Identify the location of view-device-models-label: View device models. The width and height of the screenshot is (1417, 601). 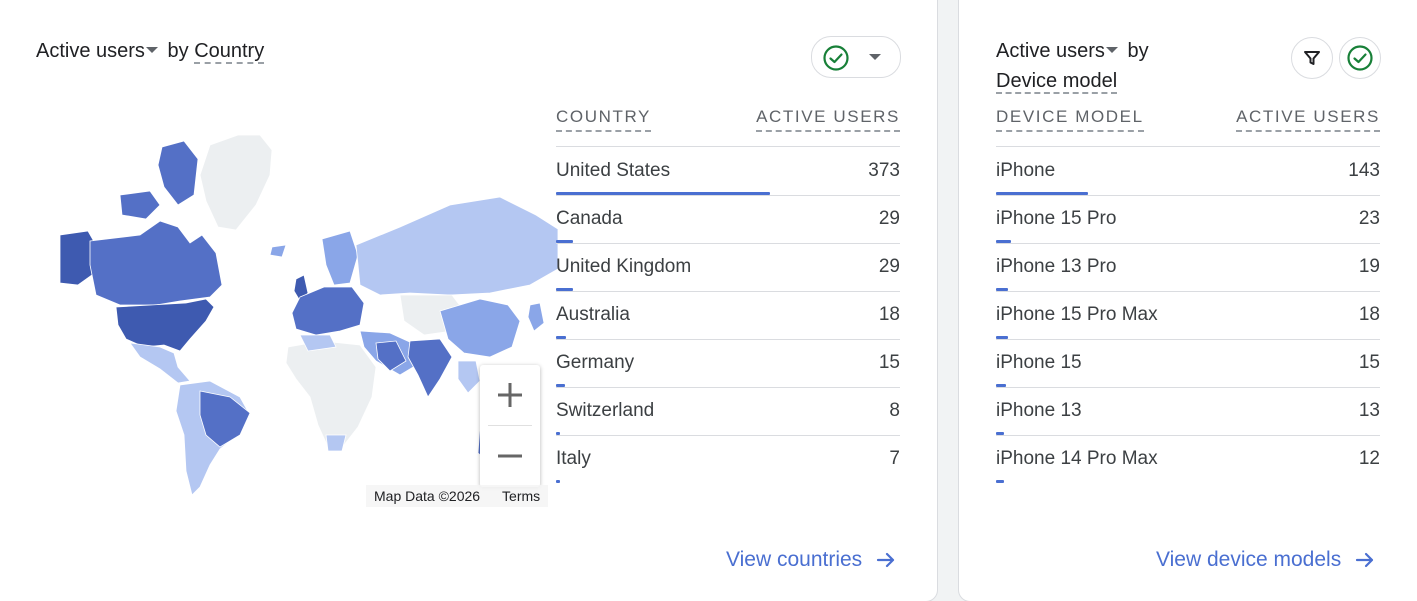
(1249, 559).